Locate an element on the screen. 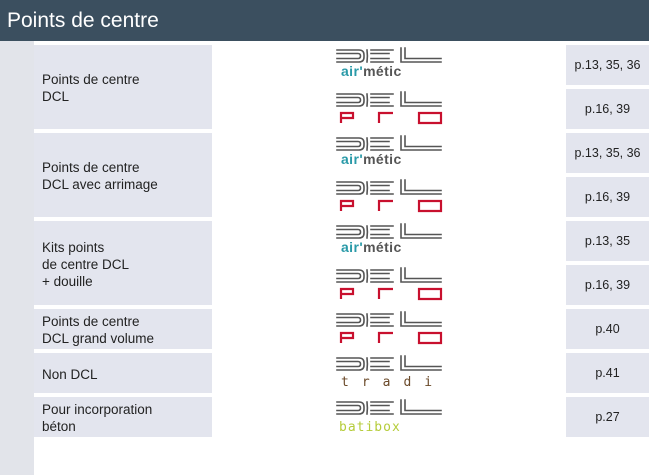  group-label: Points de centre DCL avec arrimage is located at coordinates (123, 175).